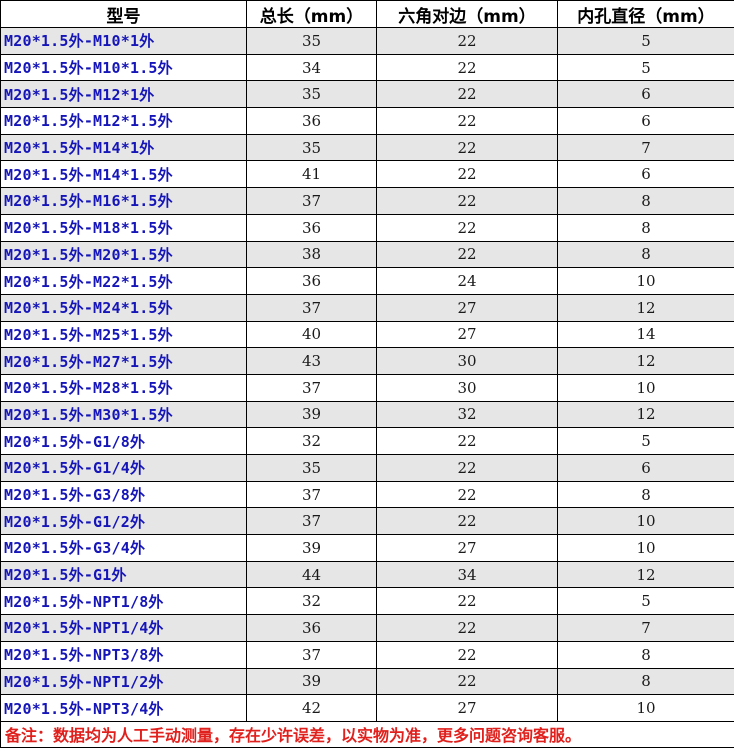  Describe the element at coordinates (124, 681) in the screenshot. I see `cell-model: M20*1.5外-NPT1/2外` at that location.